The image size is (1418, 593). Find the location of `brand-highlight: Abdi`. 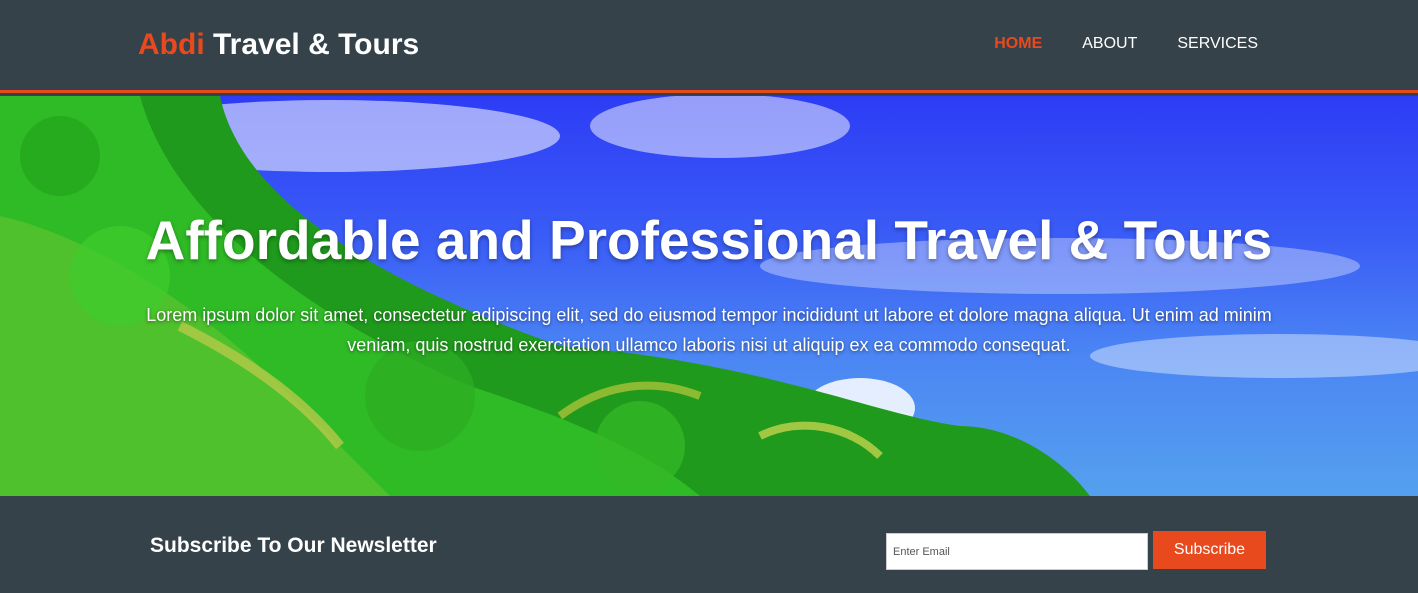

brand-highlight: Abdi is located at coordinates (171, 44).